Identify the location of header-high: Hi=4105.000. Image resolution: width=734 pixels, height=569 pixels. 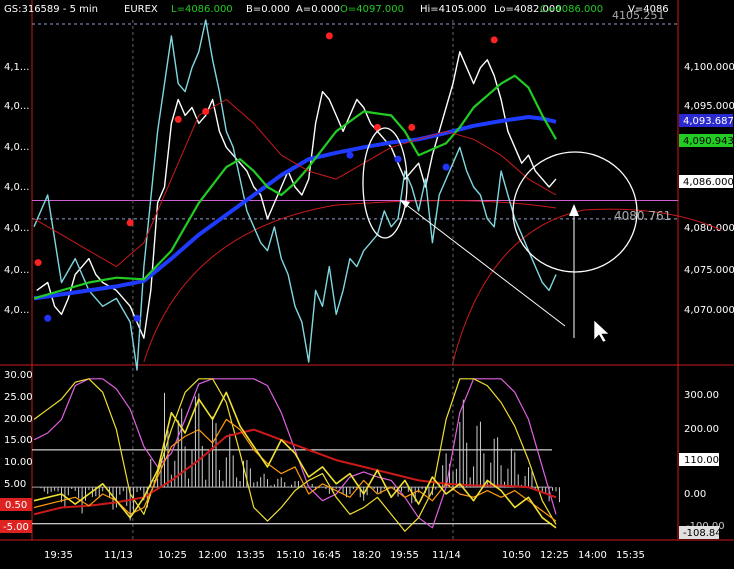
(453, 9).